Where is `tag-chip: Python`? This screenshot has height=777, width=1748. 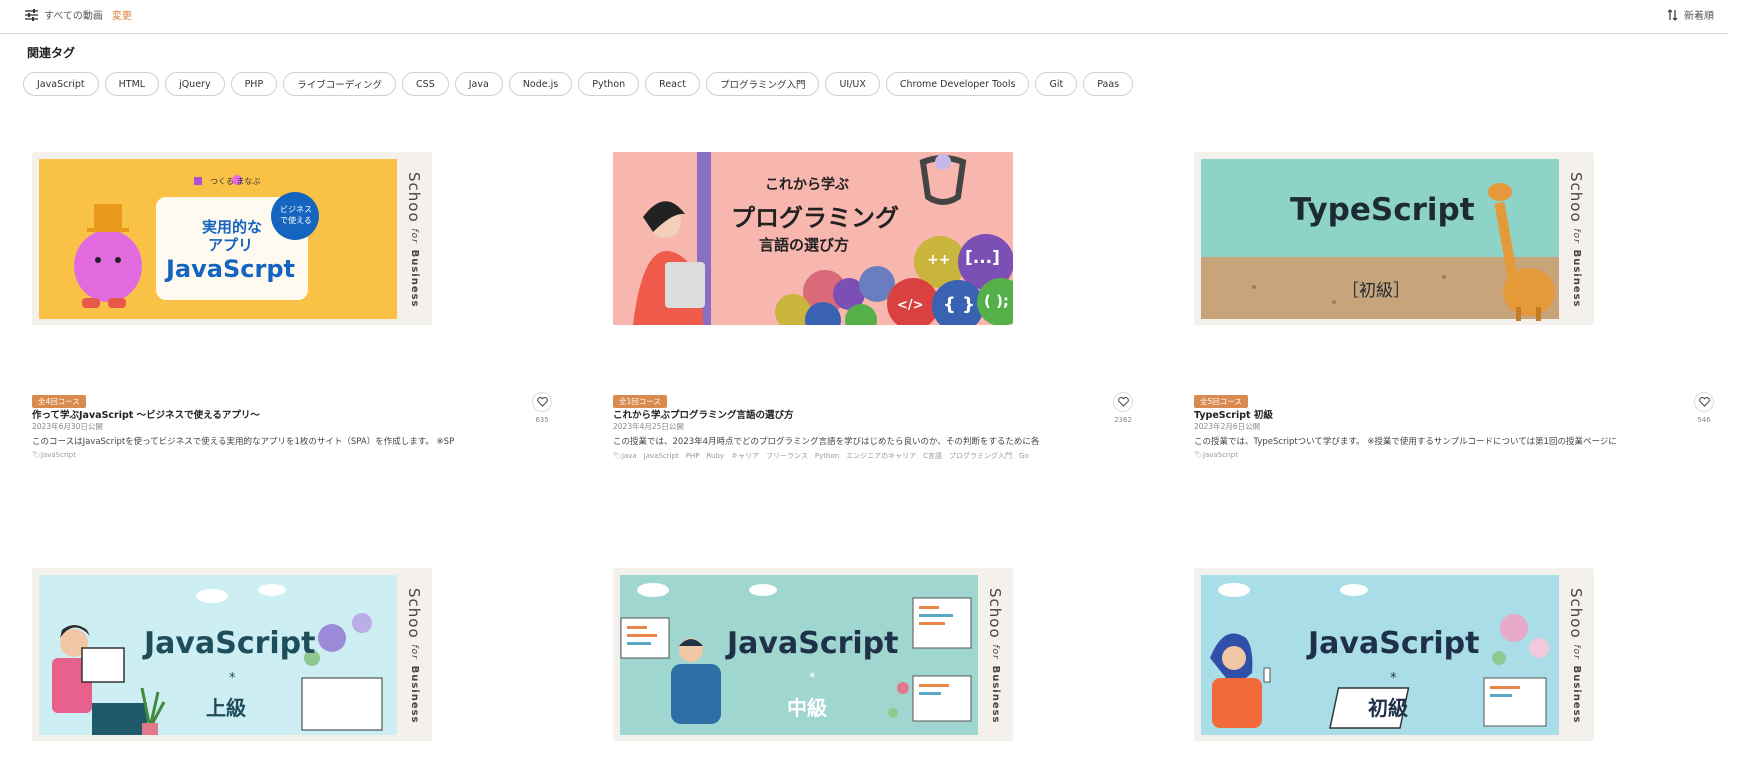 tag-chip: Python is located at coordinates (609, 84).